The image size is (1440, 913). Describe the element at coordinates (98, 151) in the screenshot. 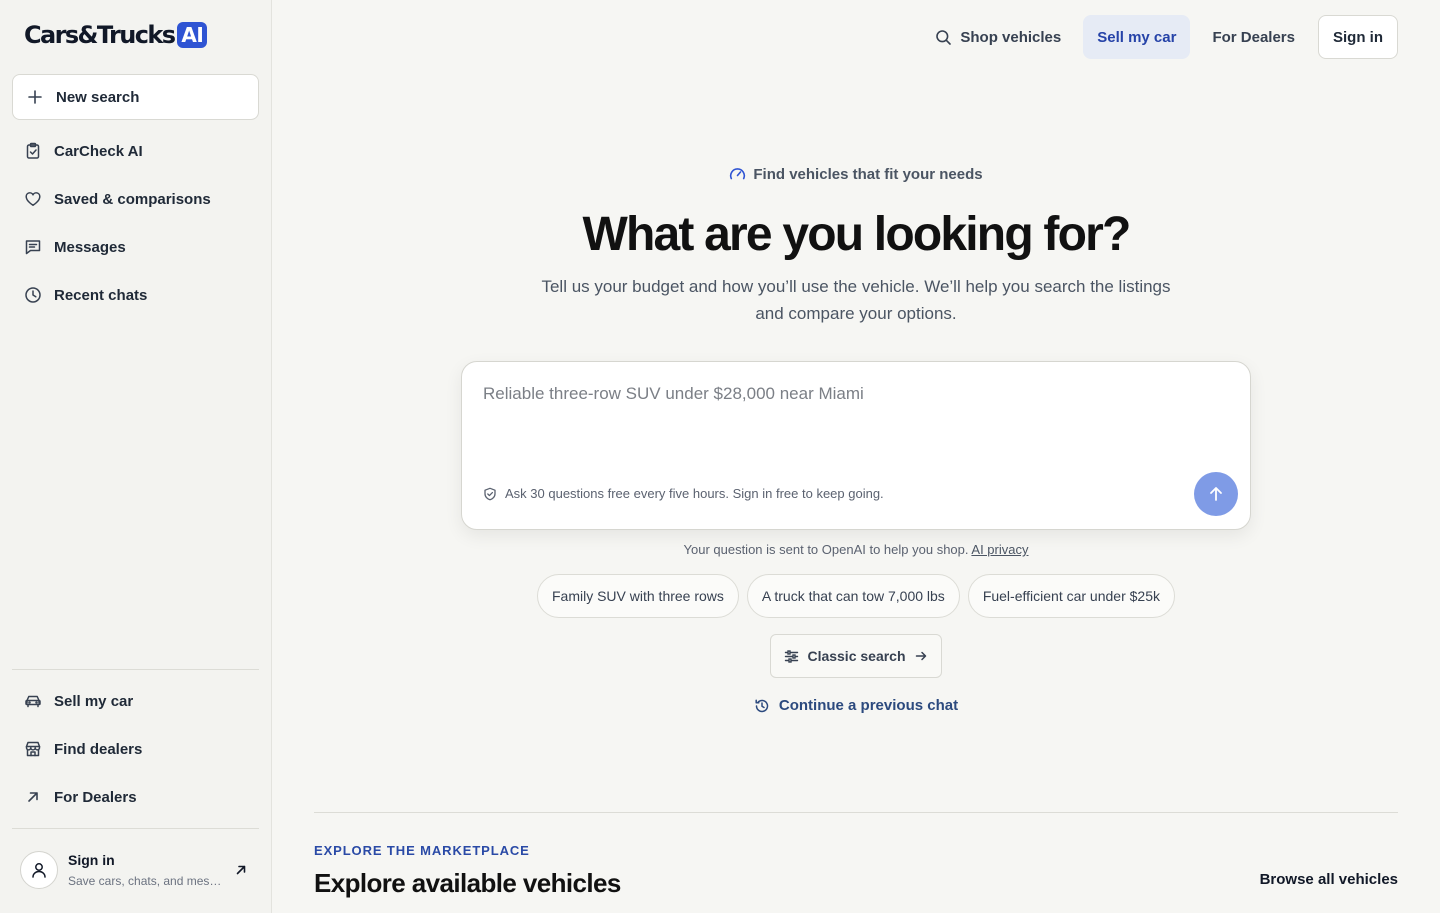

I see `sidebar-item-label: CarCheck AI` at that location.